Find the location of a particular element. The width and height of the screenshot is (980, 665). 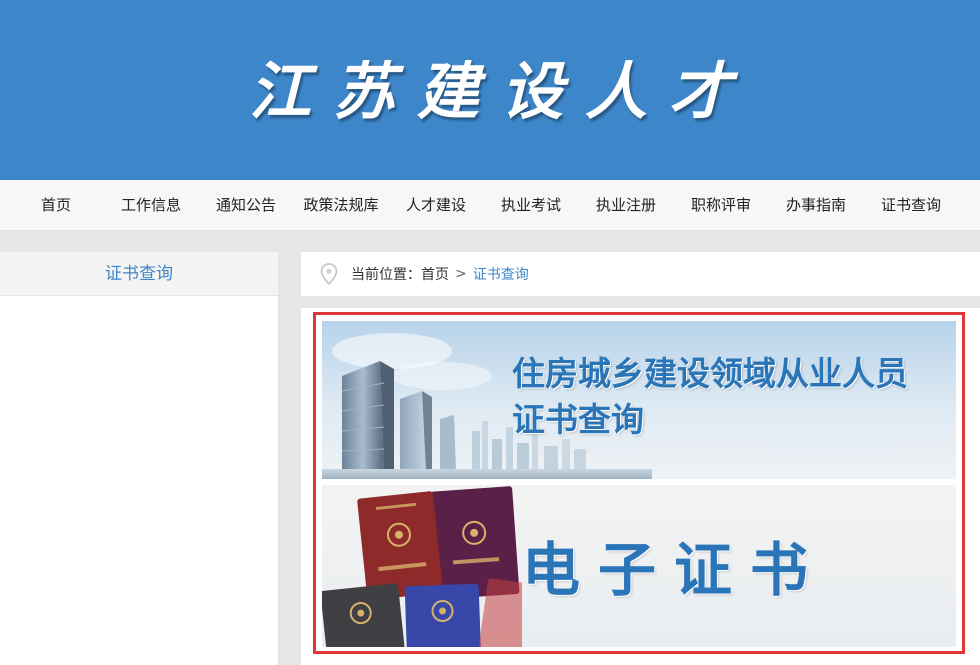

cert-query-banner-line1: 住房城乡建设领域从业人员 is located at coordinates (710, 373).